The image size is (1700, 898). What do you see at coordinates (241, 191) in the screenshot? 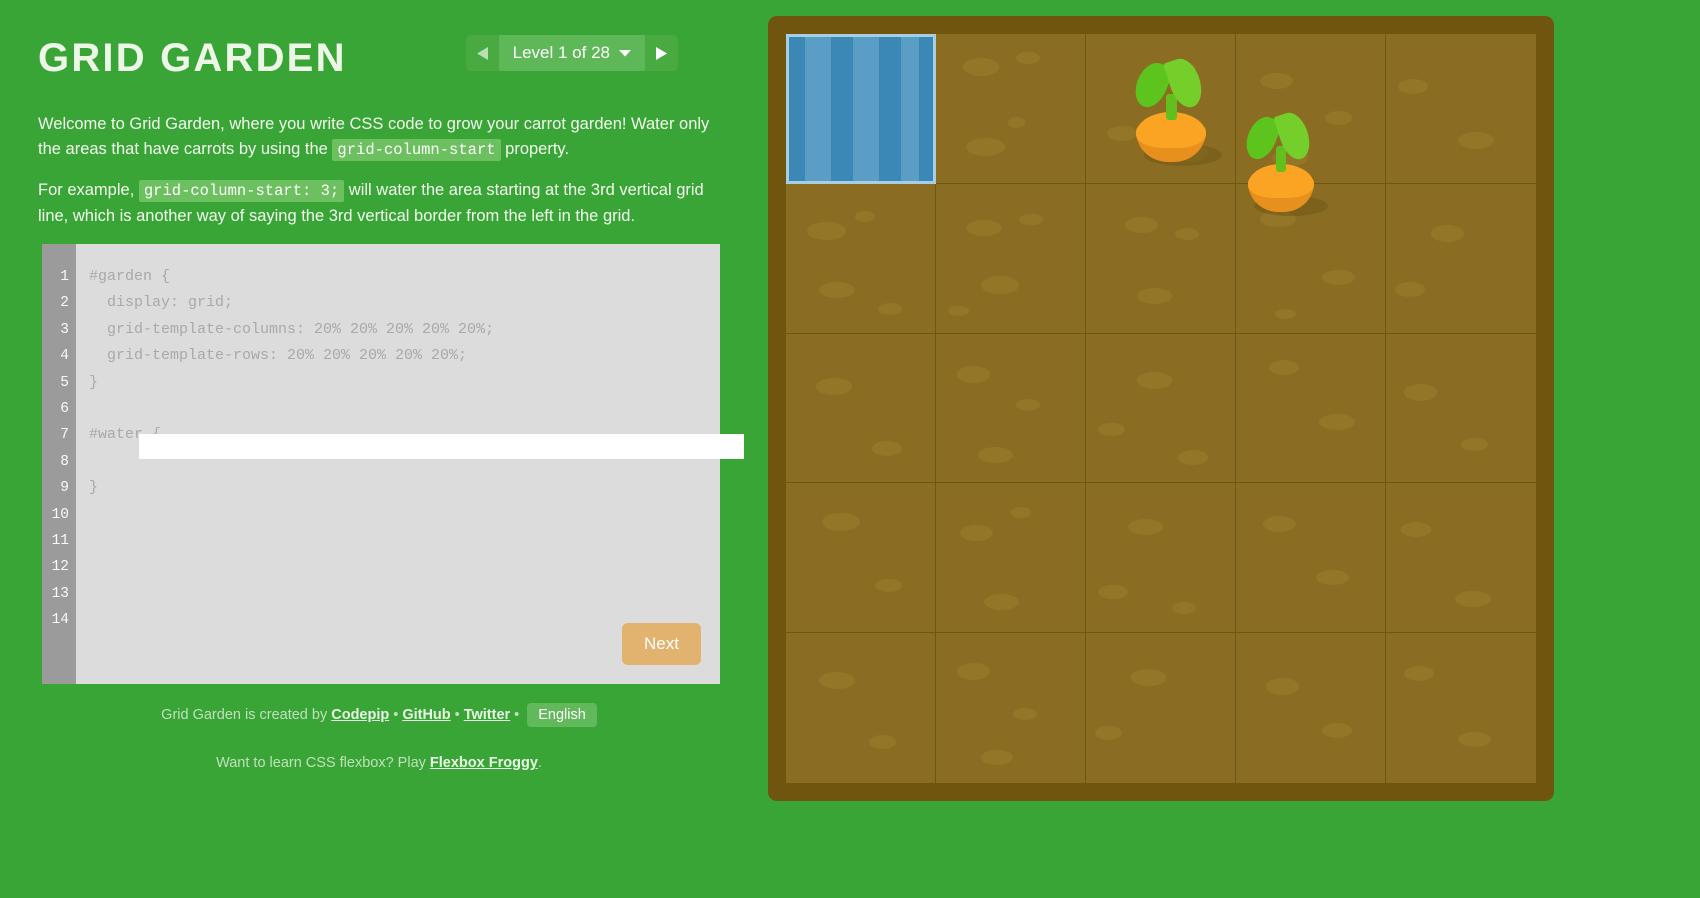
I see `inline-code-example: grid-column-start: 3;` at bounding box center [241, 191].